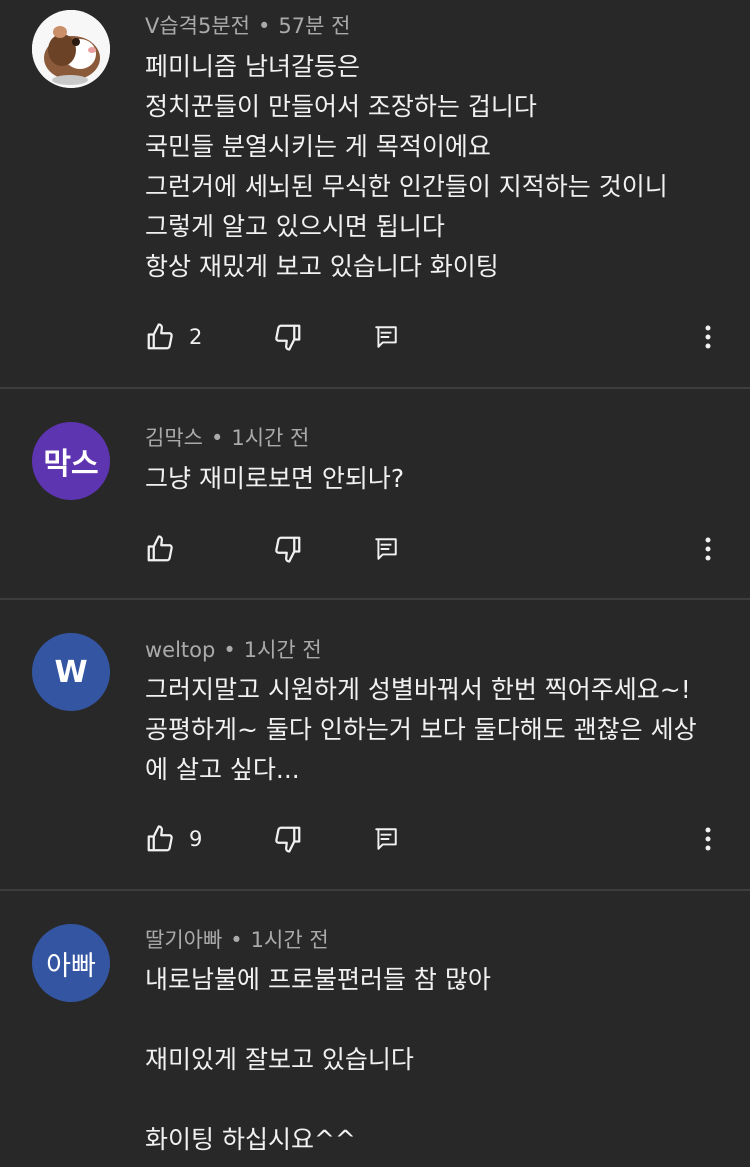  I want to click on like-count: 2, so click(196, 337).